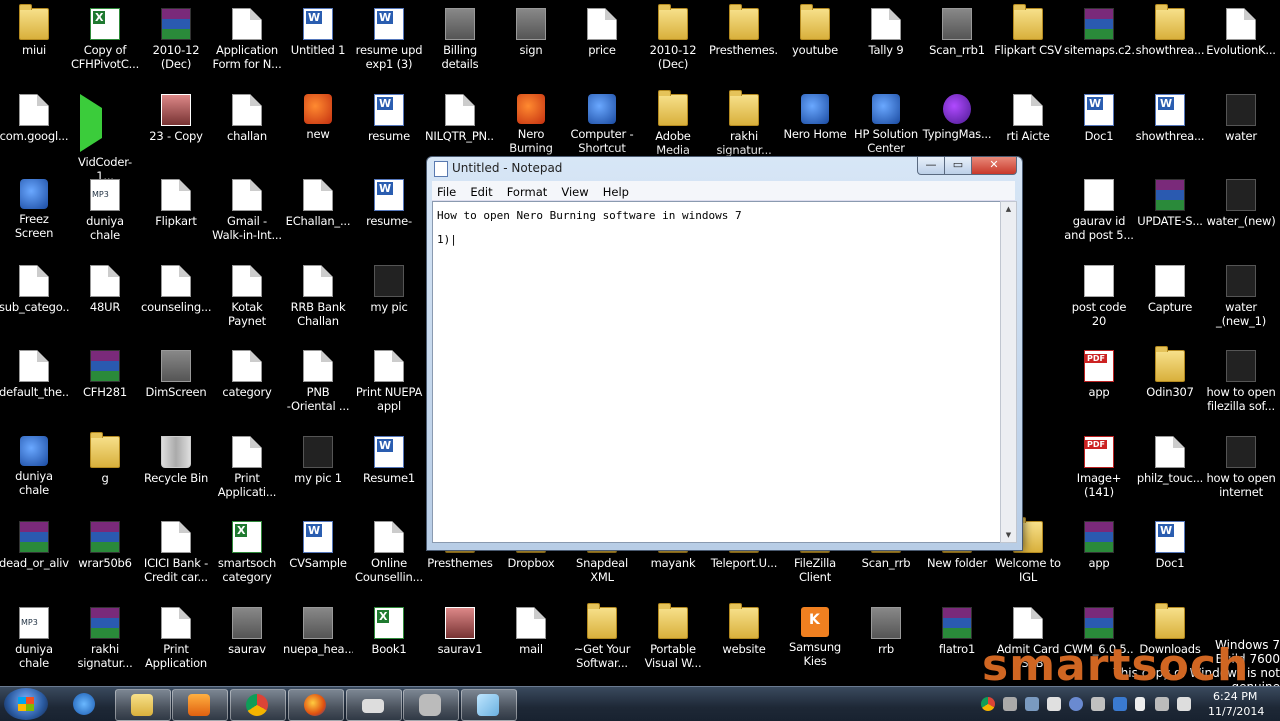 The image size is (1280, 721). What do you see at coordinates (602, 42) in the screenshot?
I see `desktop-icon: price` at bounding box center [602, 42].